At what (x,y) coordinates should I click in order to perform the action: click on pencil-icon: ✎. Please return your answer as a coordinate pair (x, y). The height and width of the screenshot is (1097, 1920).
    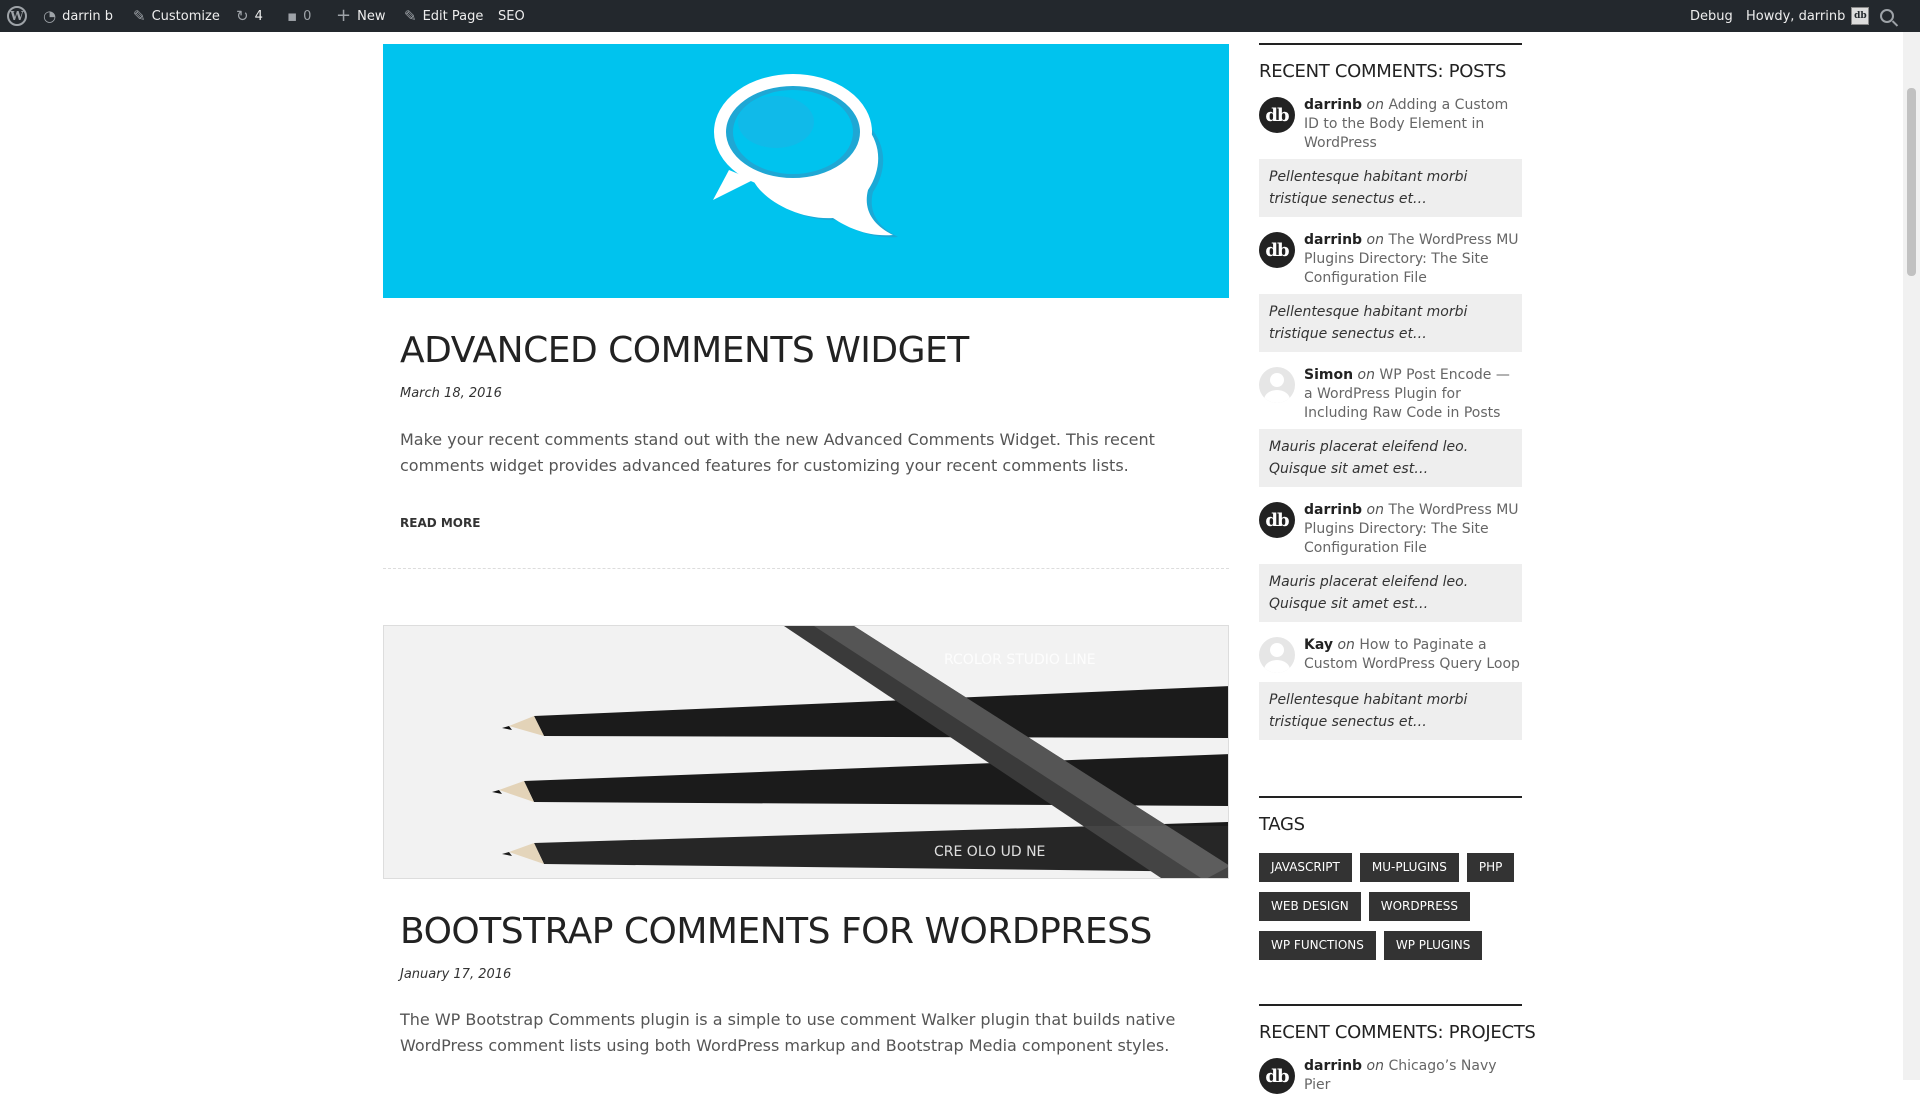
    Looking at the image, I should click on (410, 15).